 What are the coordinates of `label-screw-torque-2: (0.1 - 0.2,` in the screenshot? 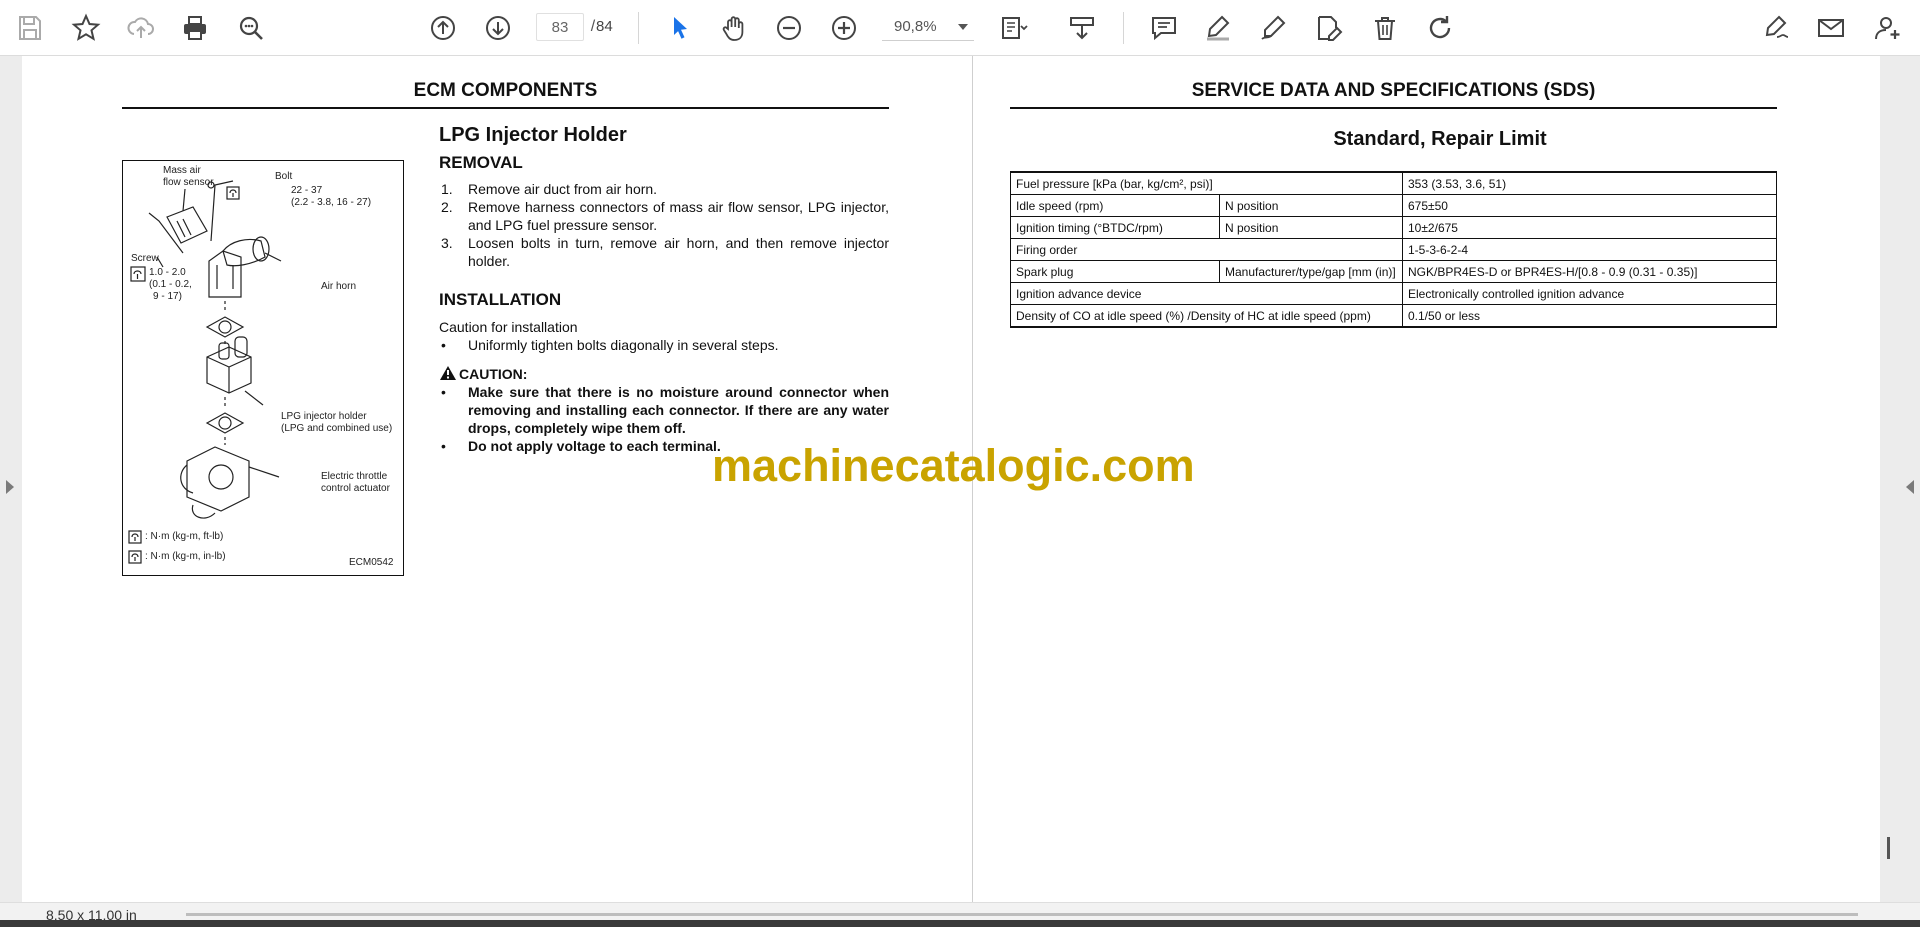 It's located at (170, 284).